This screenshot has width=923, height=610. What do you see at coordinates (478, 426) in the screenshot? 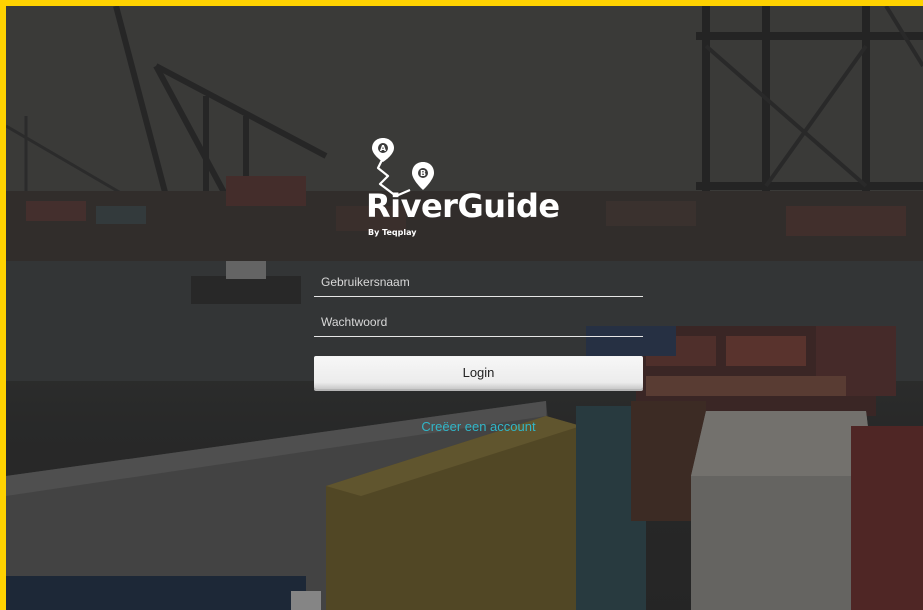
I see `create-account-link: Creëer een account` at bounding box center [478, 426].